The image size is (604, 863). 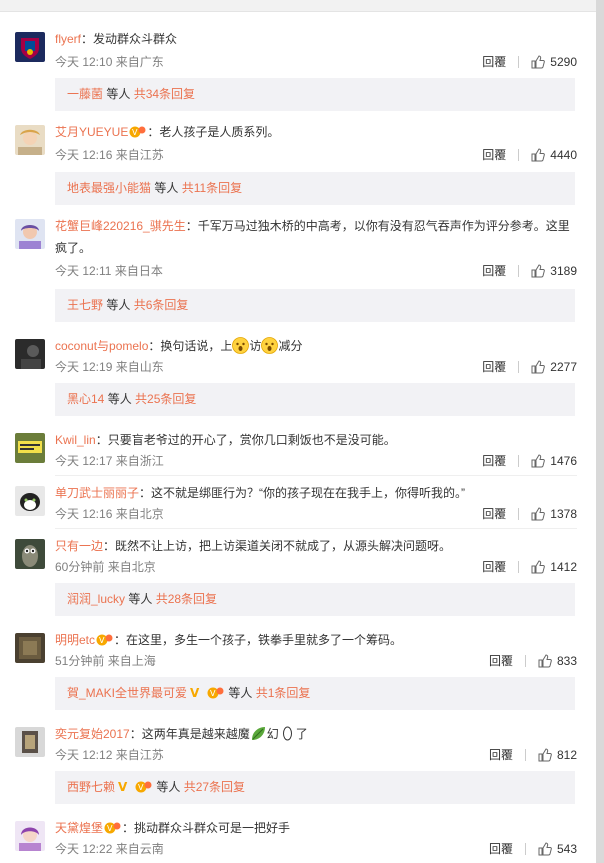 I want to click on comment-actions: 回覆 2277, so click(x=529, y=367).